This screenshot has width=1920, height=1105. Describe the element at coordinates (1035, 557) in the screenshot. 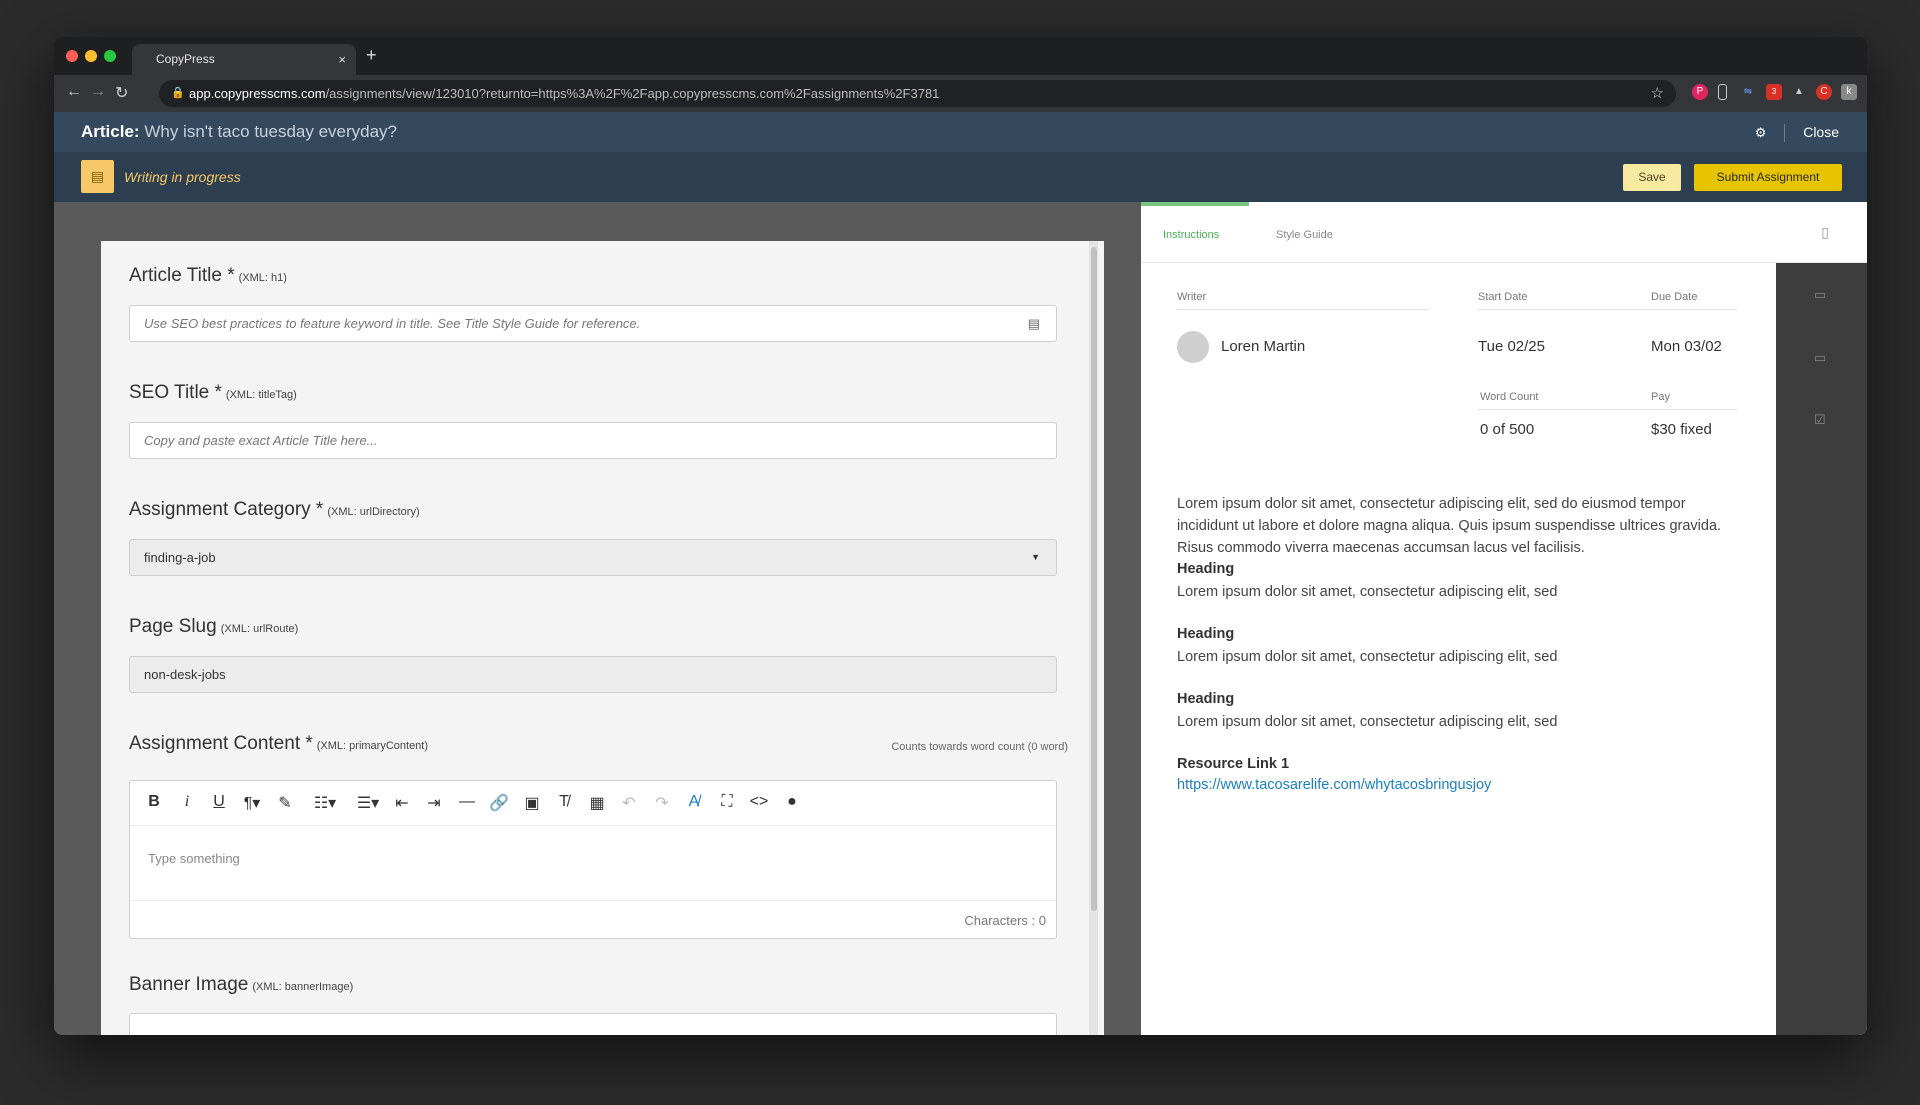

I see `chevron-down-icon: ▼` at that location.